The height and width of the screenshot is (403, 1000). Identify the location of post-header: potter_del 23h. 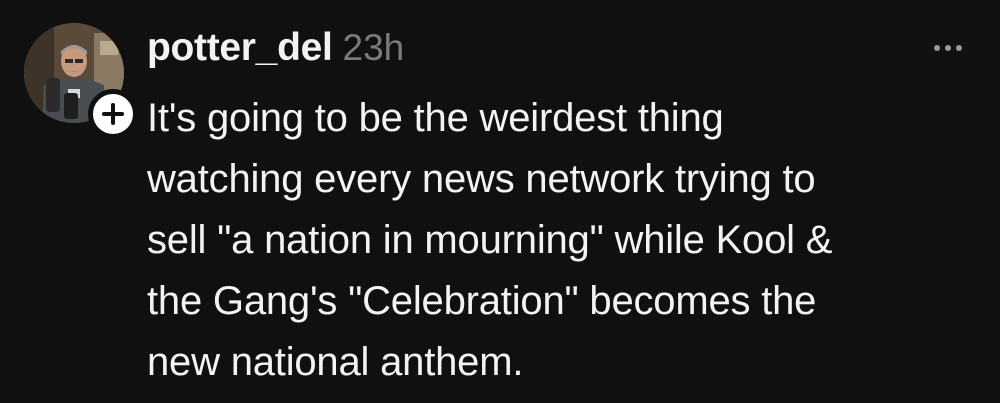
(275, 52).